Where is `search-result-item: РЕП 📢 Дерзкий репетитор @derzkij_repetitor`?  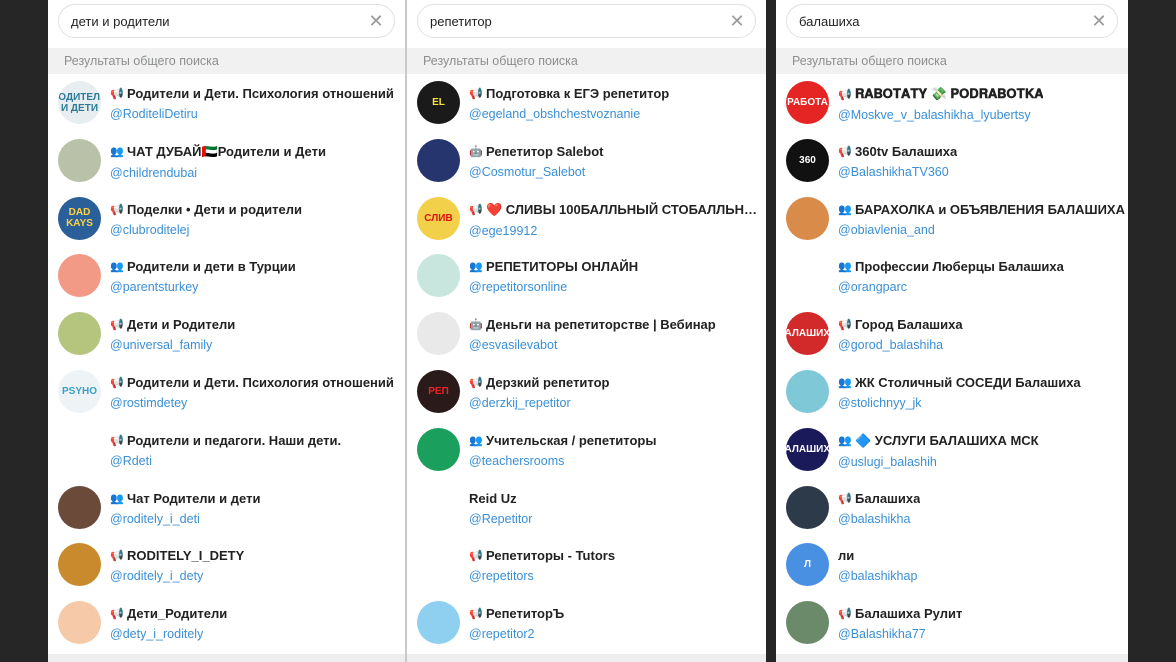 search-result-item: РЕП 📢 Дерзкий репетитор @derzkij_repetitor is located at coordinates (586, 392).